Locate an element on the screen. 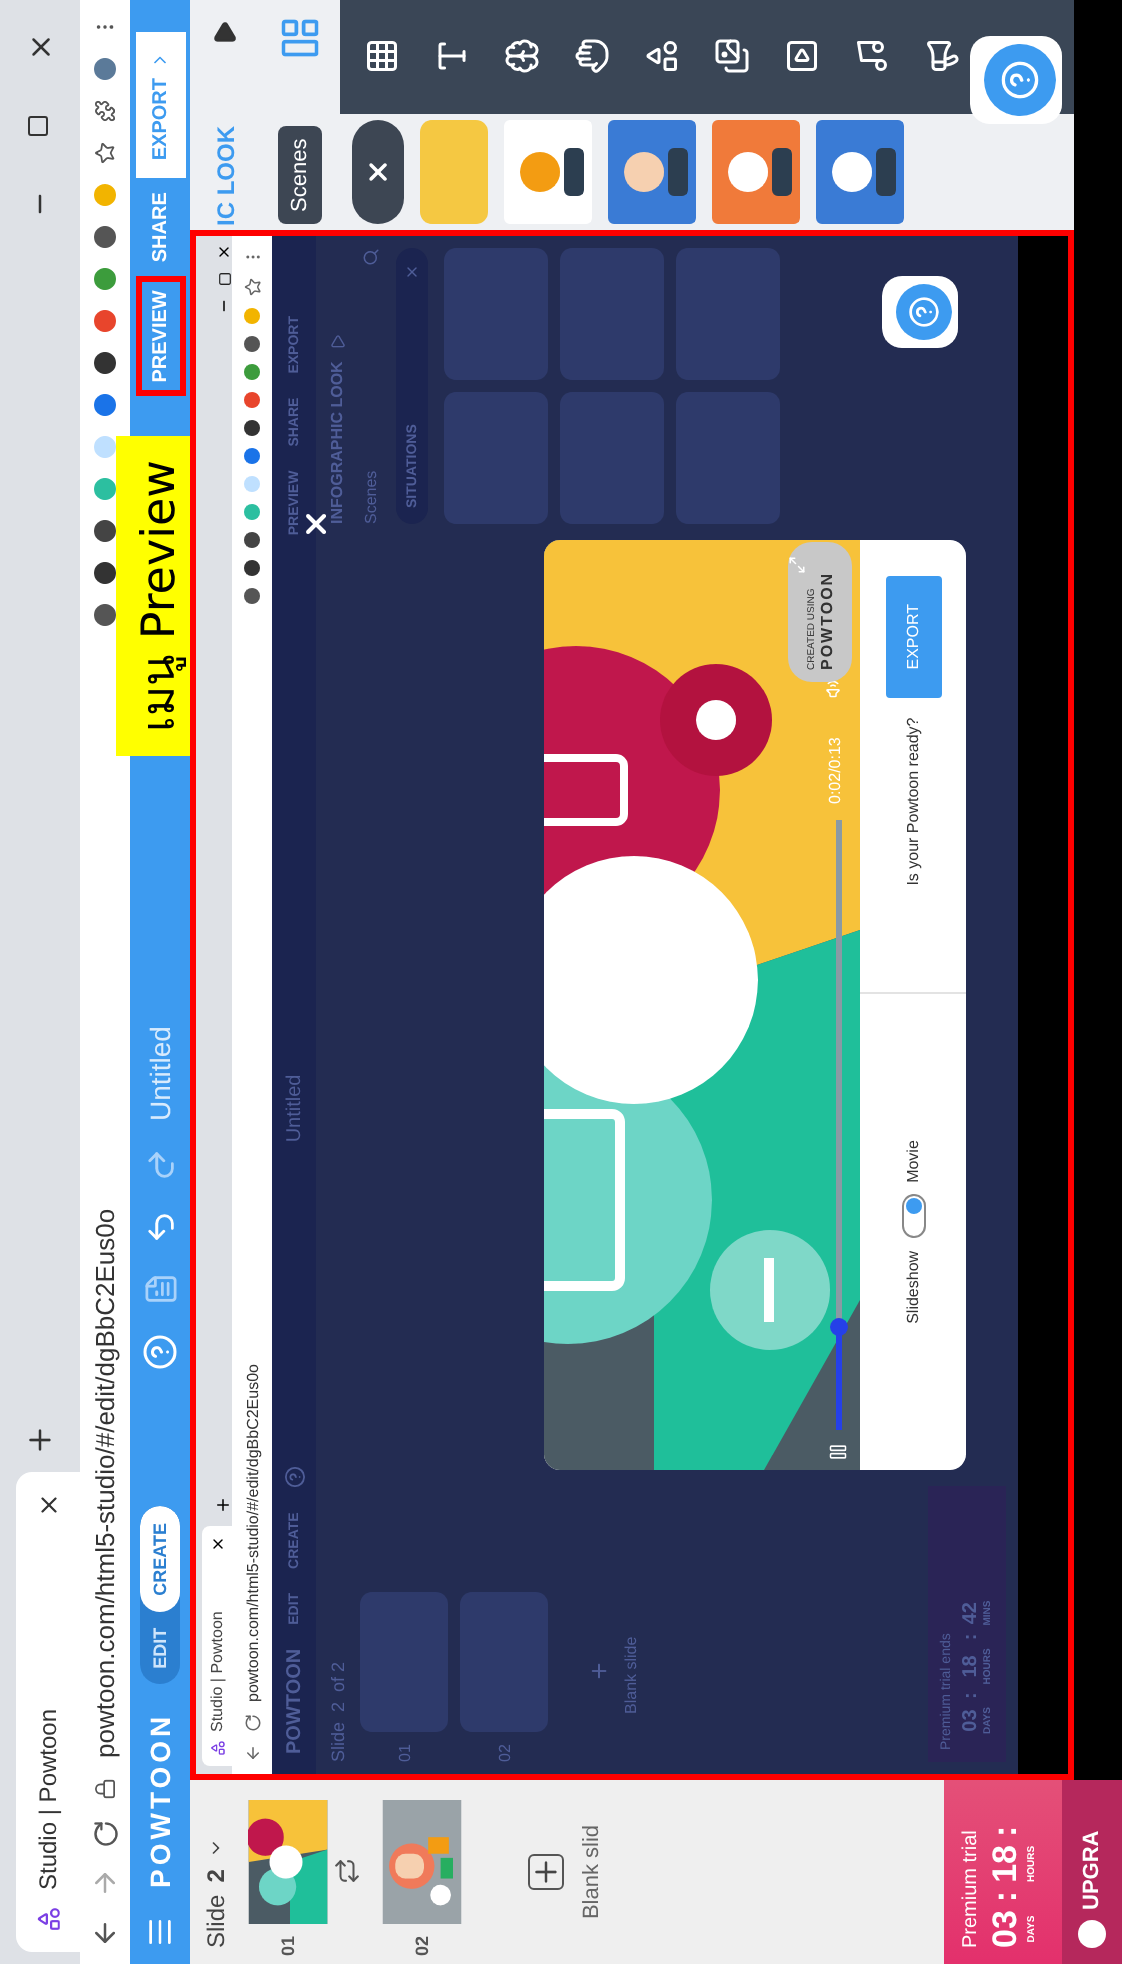 This screenshot has width=1122, height=1964. shapes-icon is located at coordinates (662, 57).